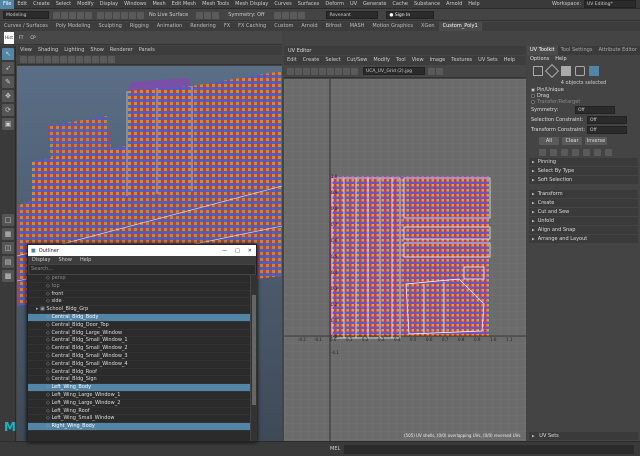 The height and width of the screenshot is (456, 640). What do you see at coordinates (346, 71) in the screenshot?
I see `uv-isolate-icon` at bounding box center [346, 71].